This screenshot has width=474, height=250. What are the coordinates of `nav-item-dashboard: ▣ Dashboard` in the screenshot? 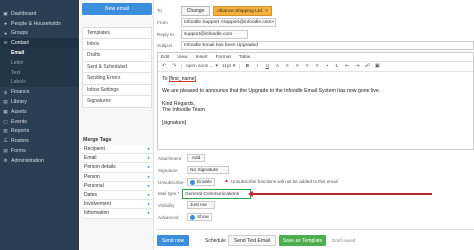 It's located at (39, 14).